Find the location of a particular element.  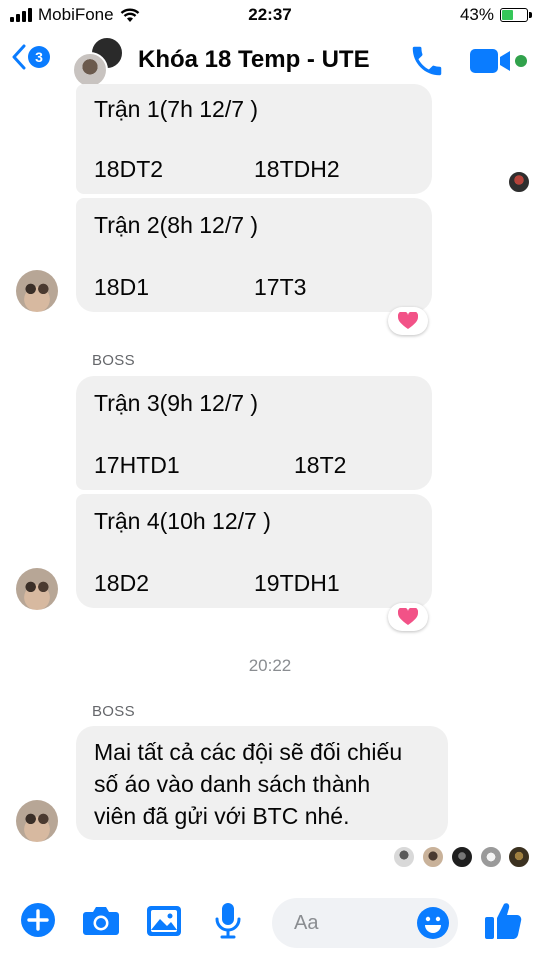

group-avatar-member is located at coordinates (90, 70).